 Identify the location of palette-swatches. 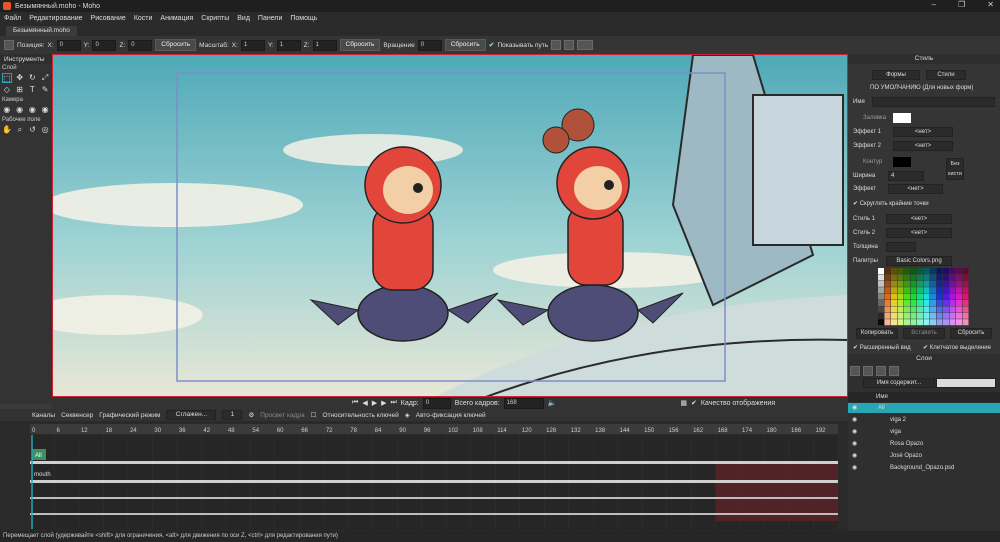
(924, 297).